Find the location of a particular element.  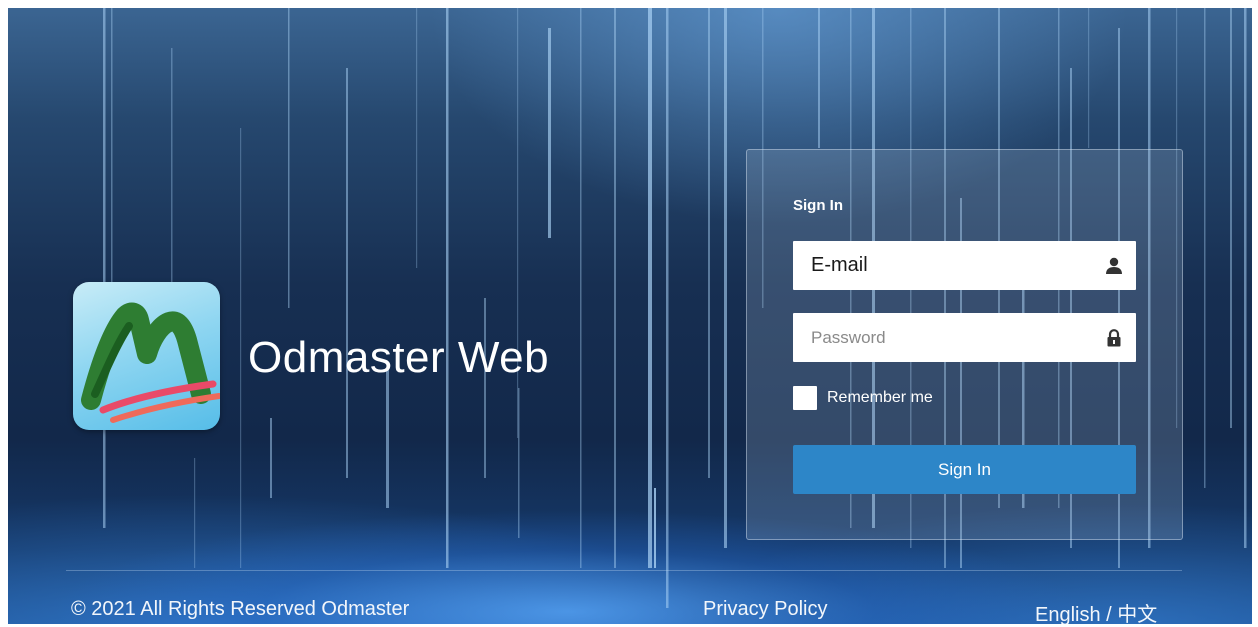

lock-icon is located at coordinates (1114, 338).